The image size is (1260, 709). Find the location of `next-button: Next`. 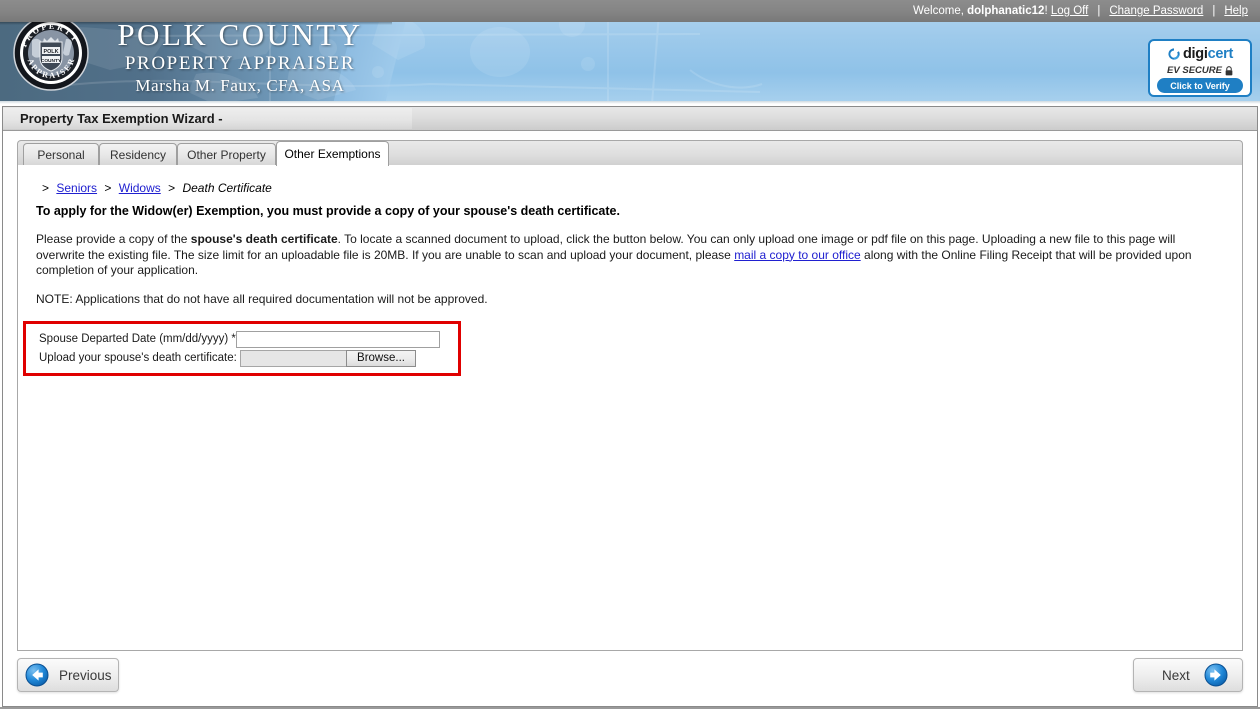

next-button: Next is located at coordinates (1188, 675).